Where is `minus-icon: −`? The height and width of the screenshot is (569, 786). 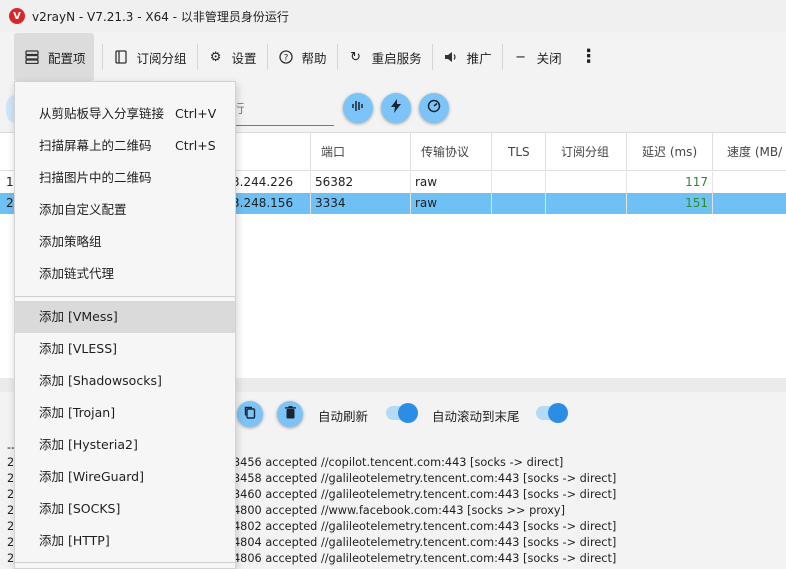
minus-icon: − is located at coordinates (521, 57).